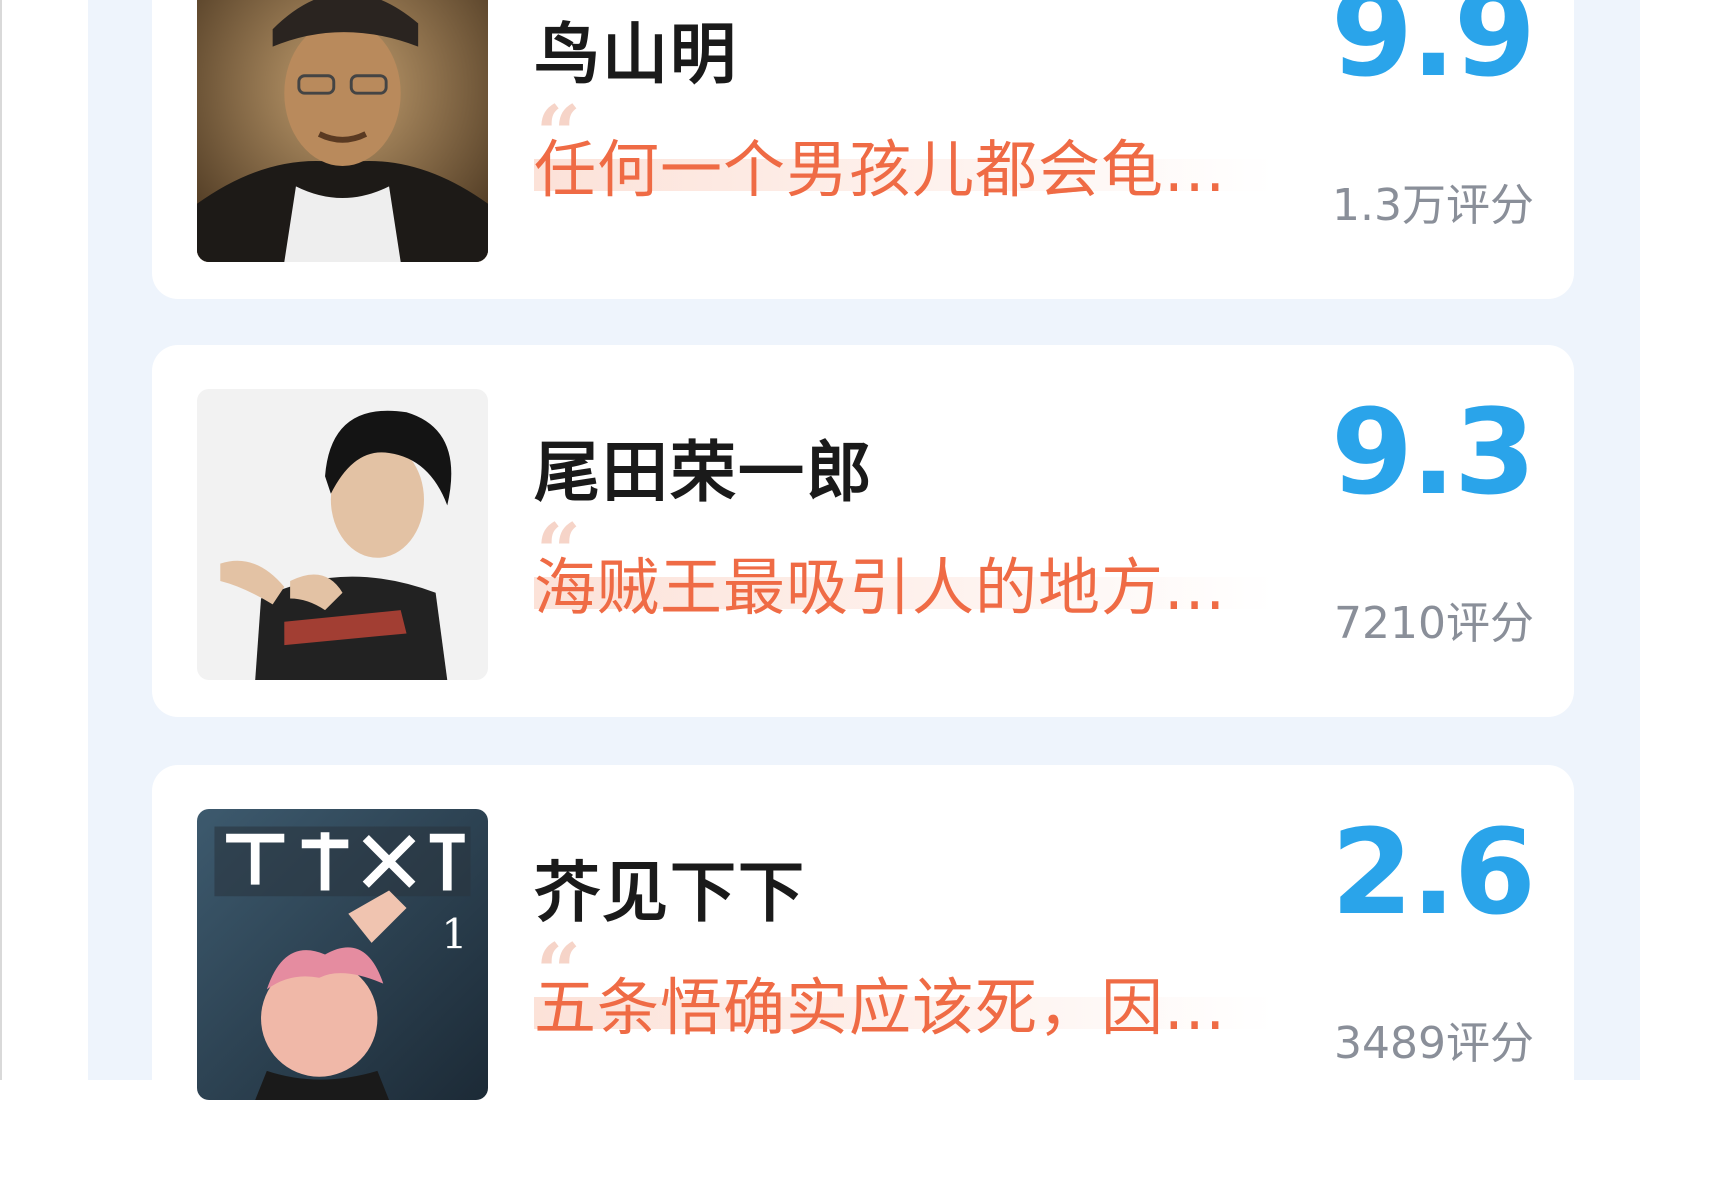 The height and width of the screenshot is (1185, 1728). Describe the element at coordinates (1434, 623) in the screenshot. I see `rating-count: 7210评分` at that location.